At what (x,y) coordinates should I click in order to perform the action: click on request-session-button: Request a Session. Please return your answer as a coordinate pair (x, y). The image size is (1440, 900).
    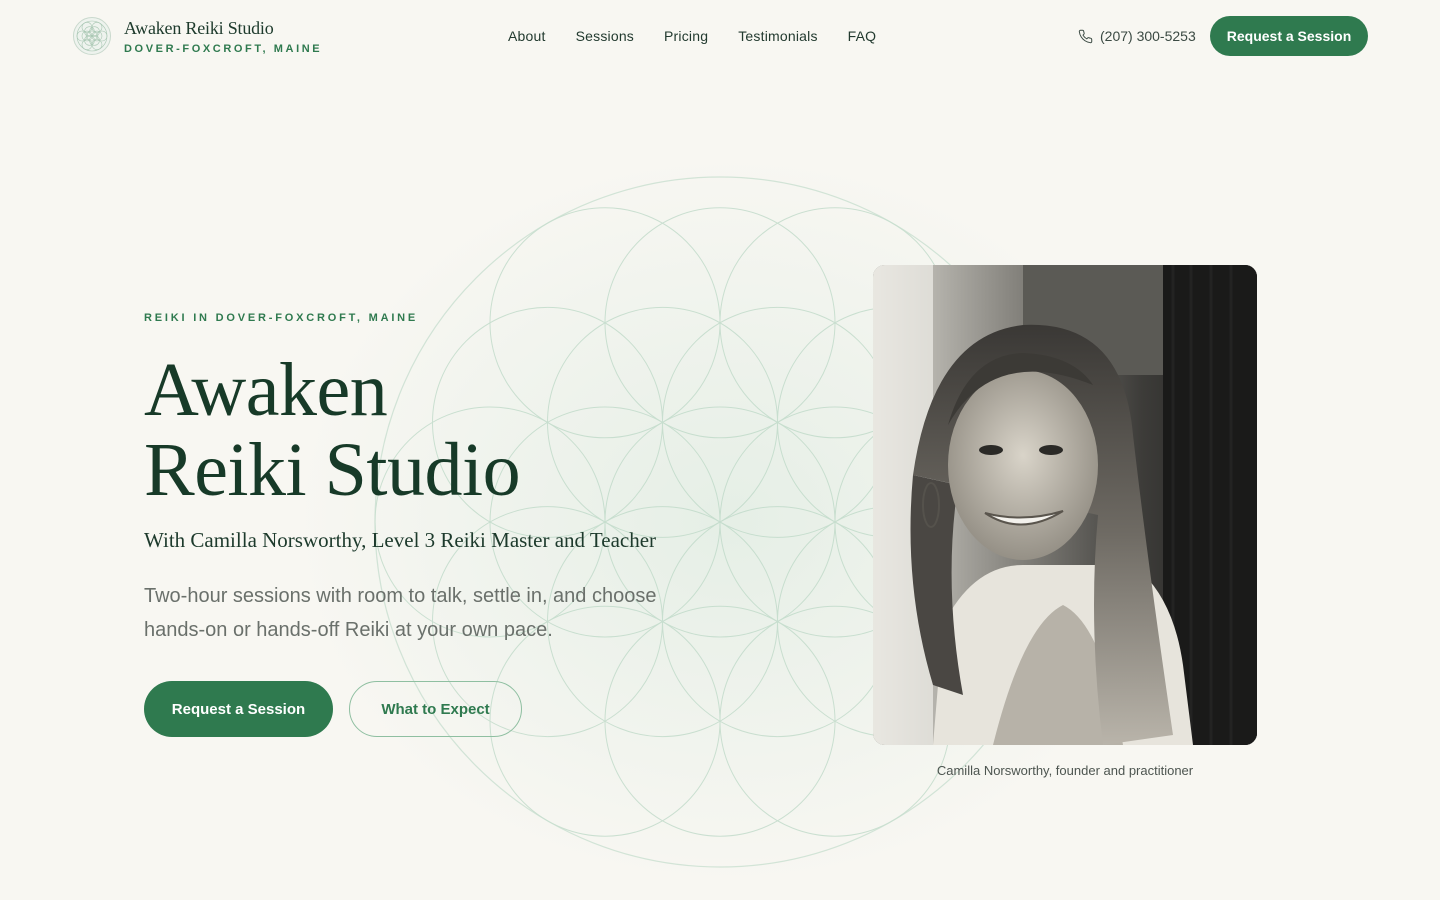
    Looking at the image, I should click on (238, 709).